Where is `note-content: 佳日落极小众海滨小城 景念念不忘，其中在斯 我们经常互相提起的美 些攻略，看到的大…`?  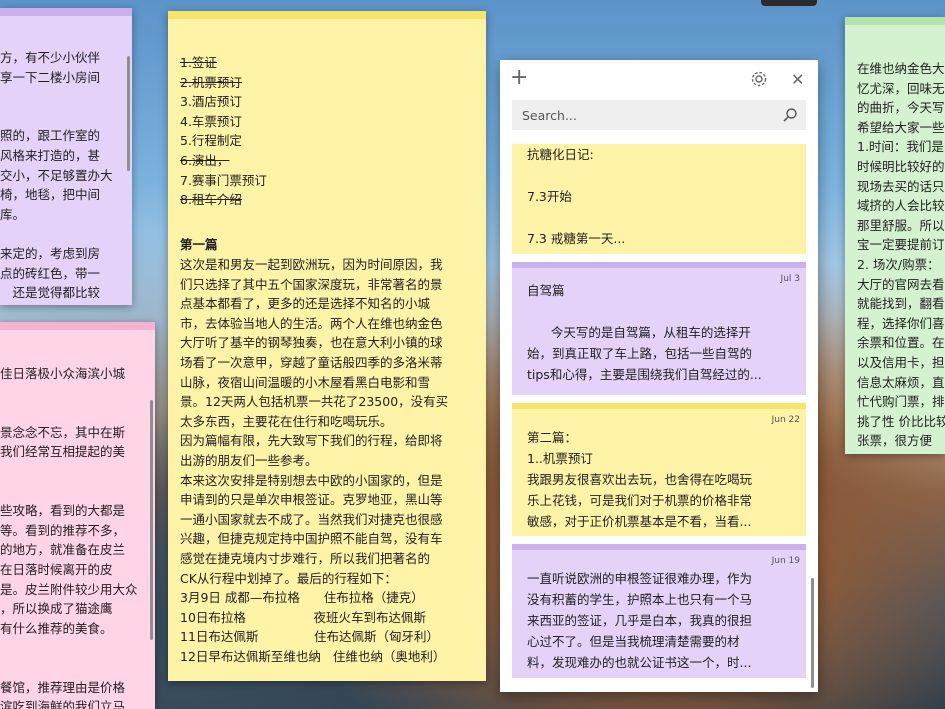
note-content: 佳日落极小众海滨小城 景念念不忘，其中在斯 我们经常互相提起的美 些攻略，看到的大… is located at coordinates (69, 536).